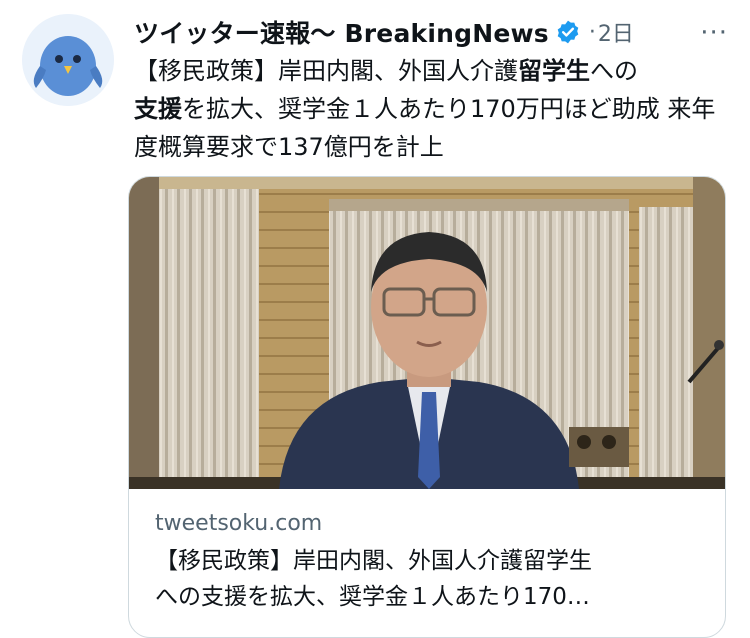  I want to click on tweet-time: 2日, so click(616, 32).